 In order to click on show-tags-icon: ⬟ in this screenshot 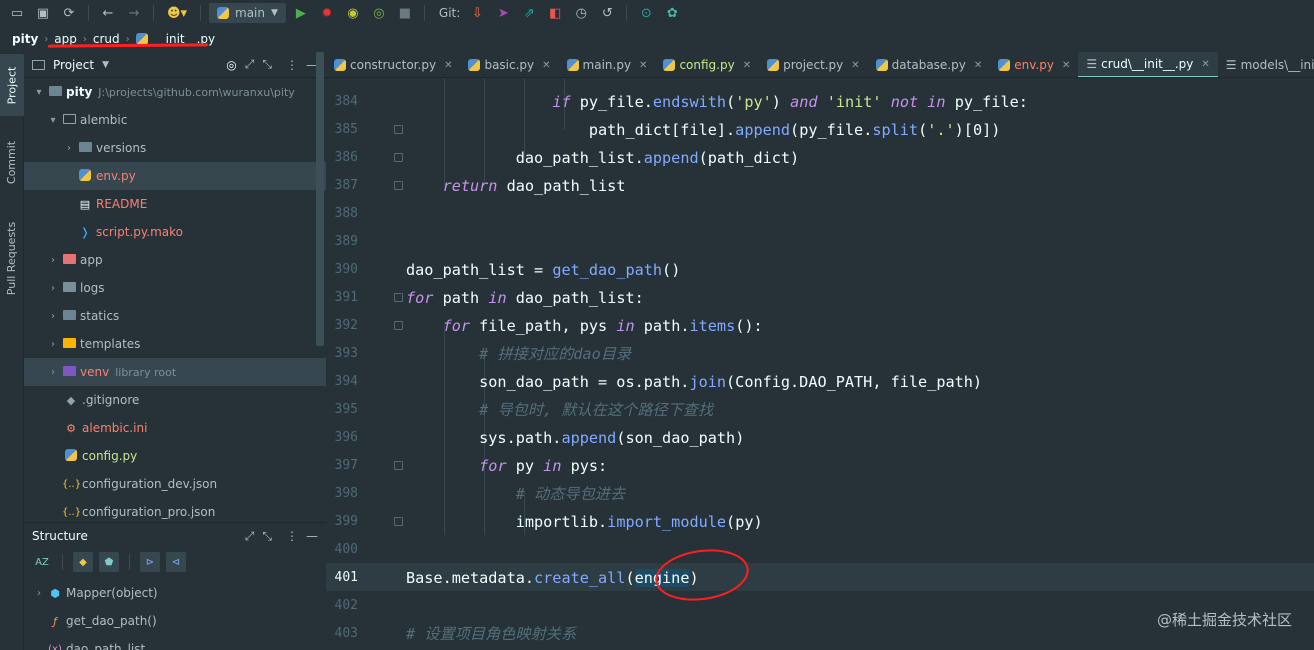, I will do `click(109, 562)`.